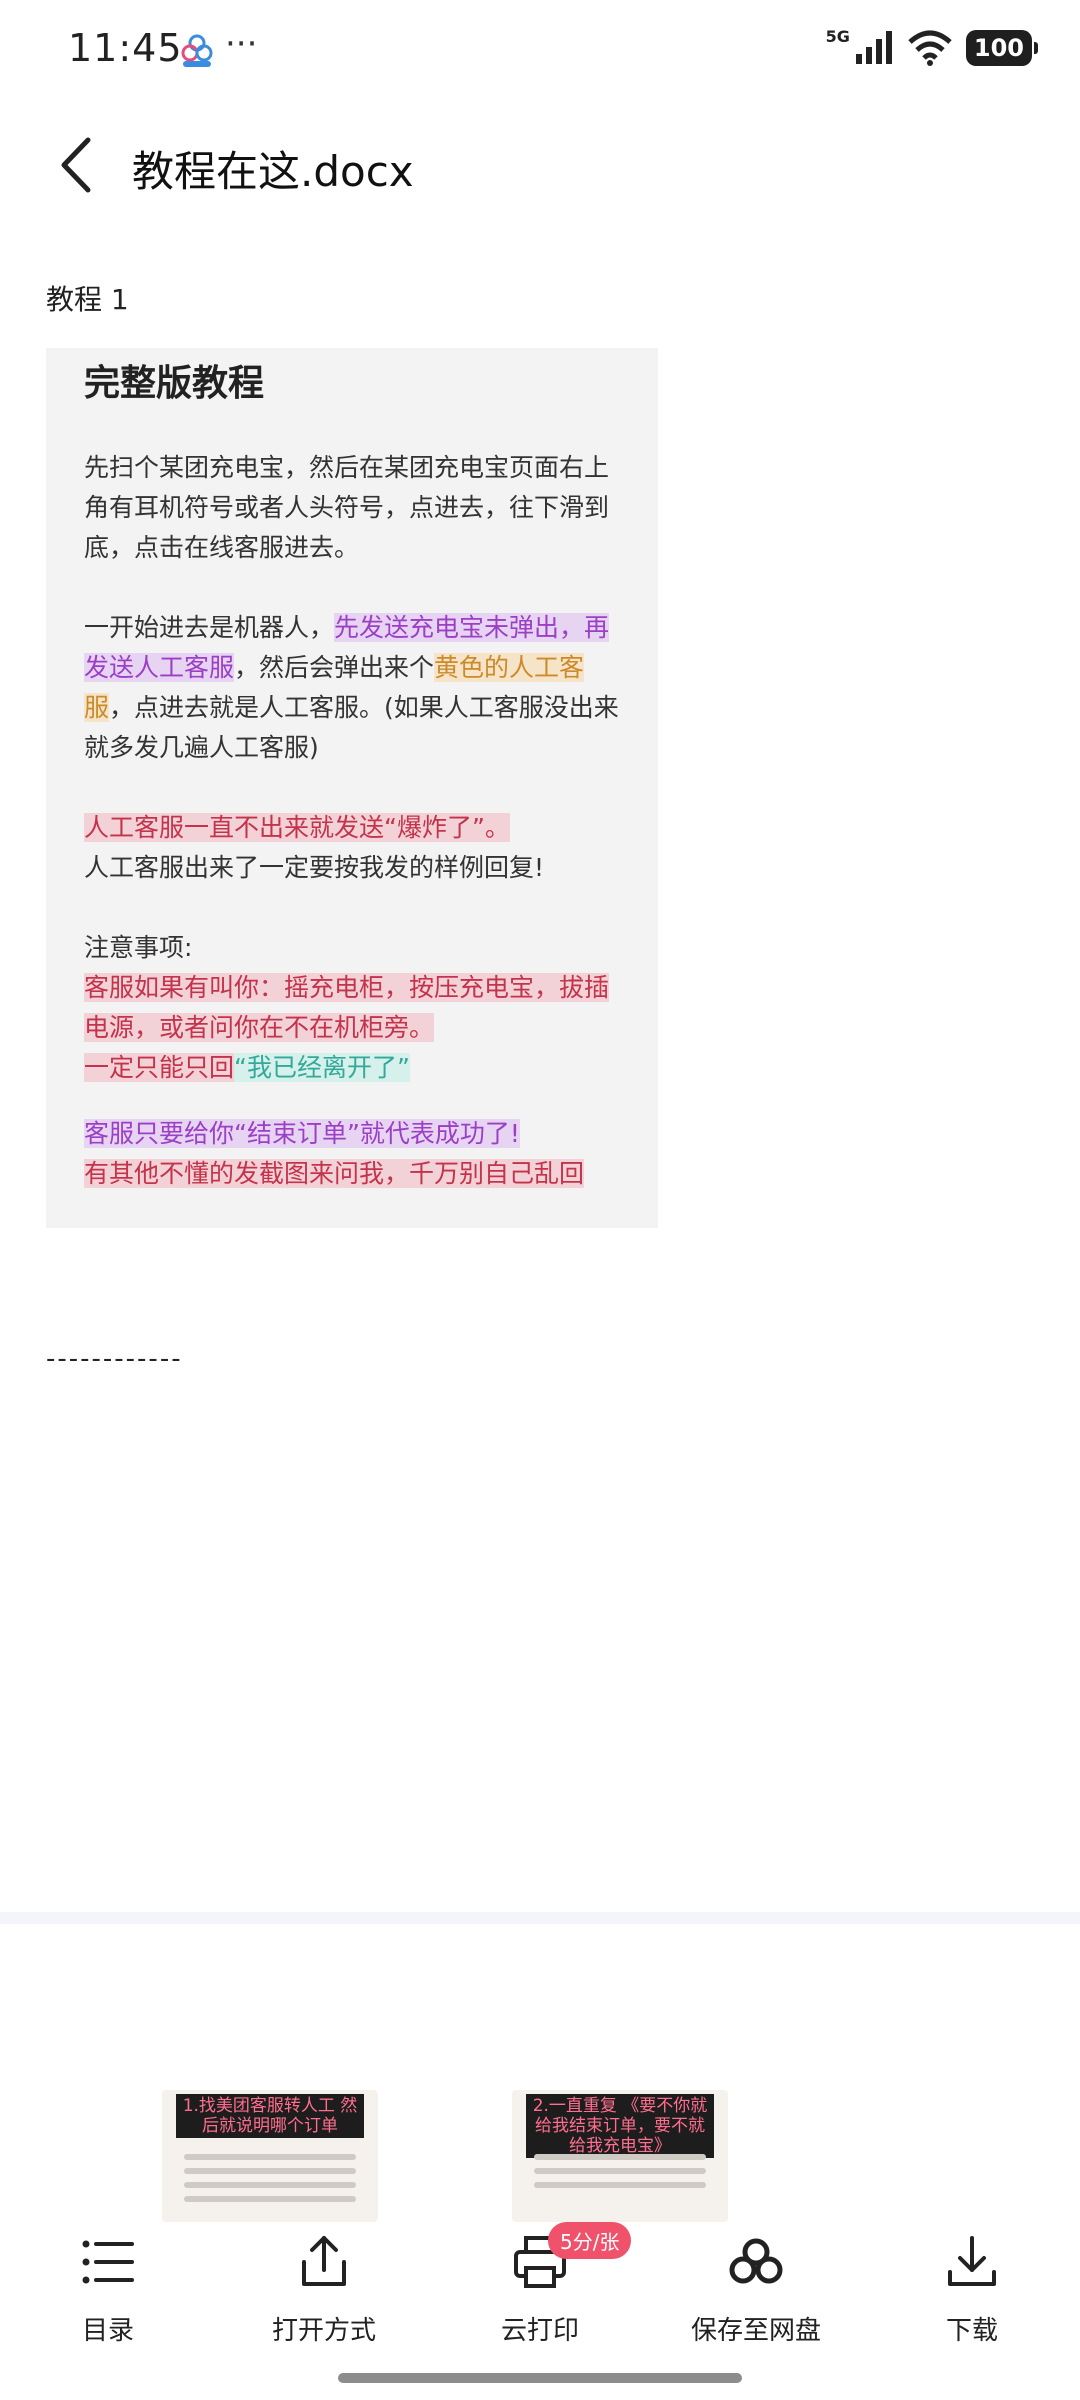 This screenshot has width=1080, height=2400. I want to click on toolbar-open-with-button: 打开方式, so click(324, 2289).